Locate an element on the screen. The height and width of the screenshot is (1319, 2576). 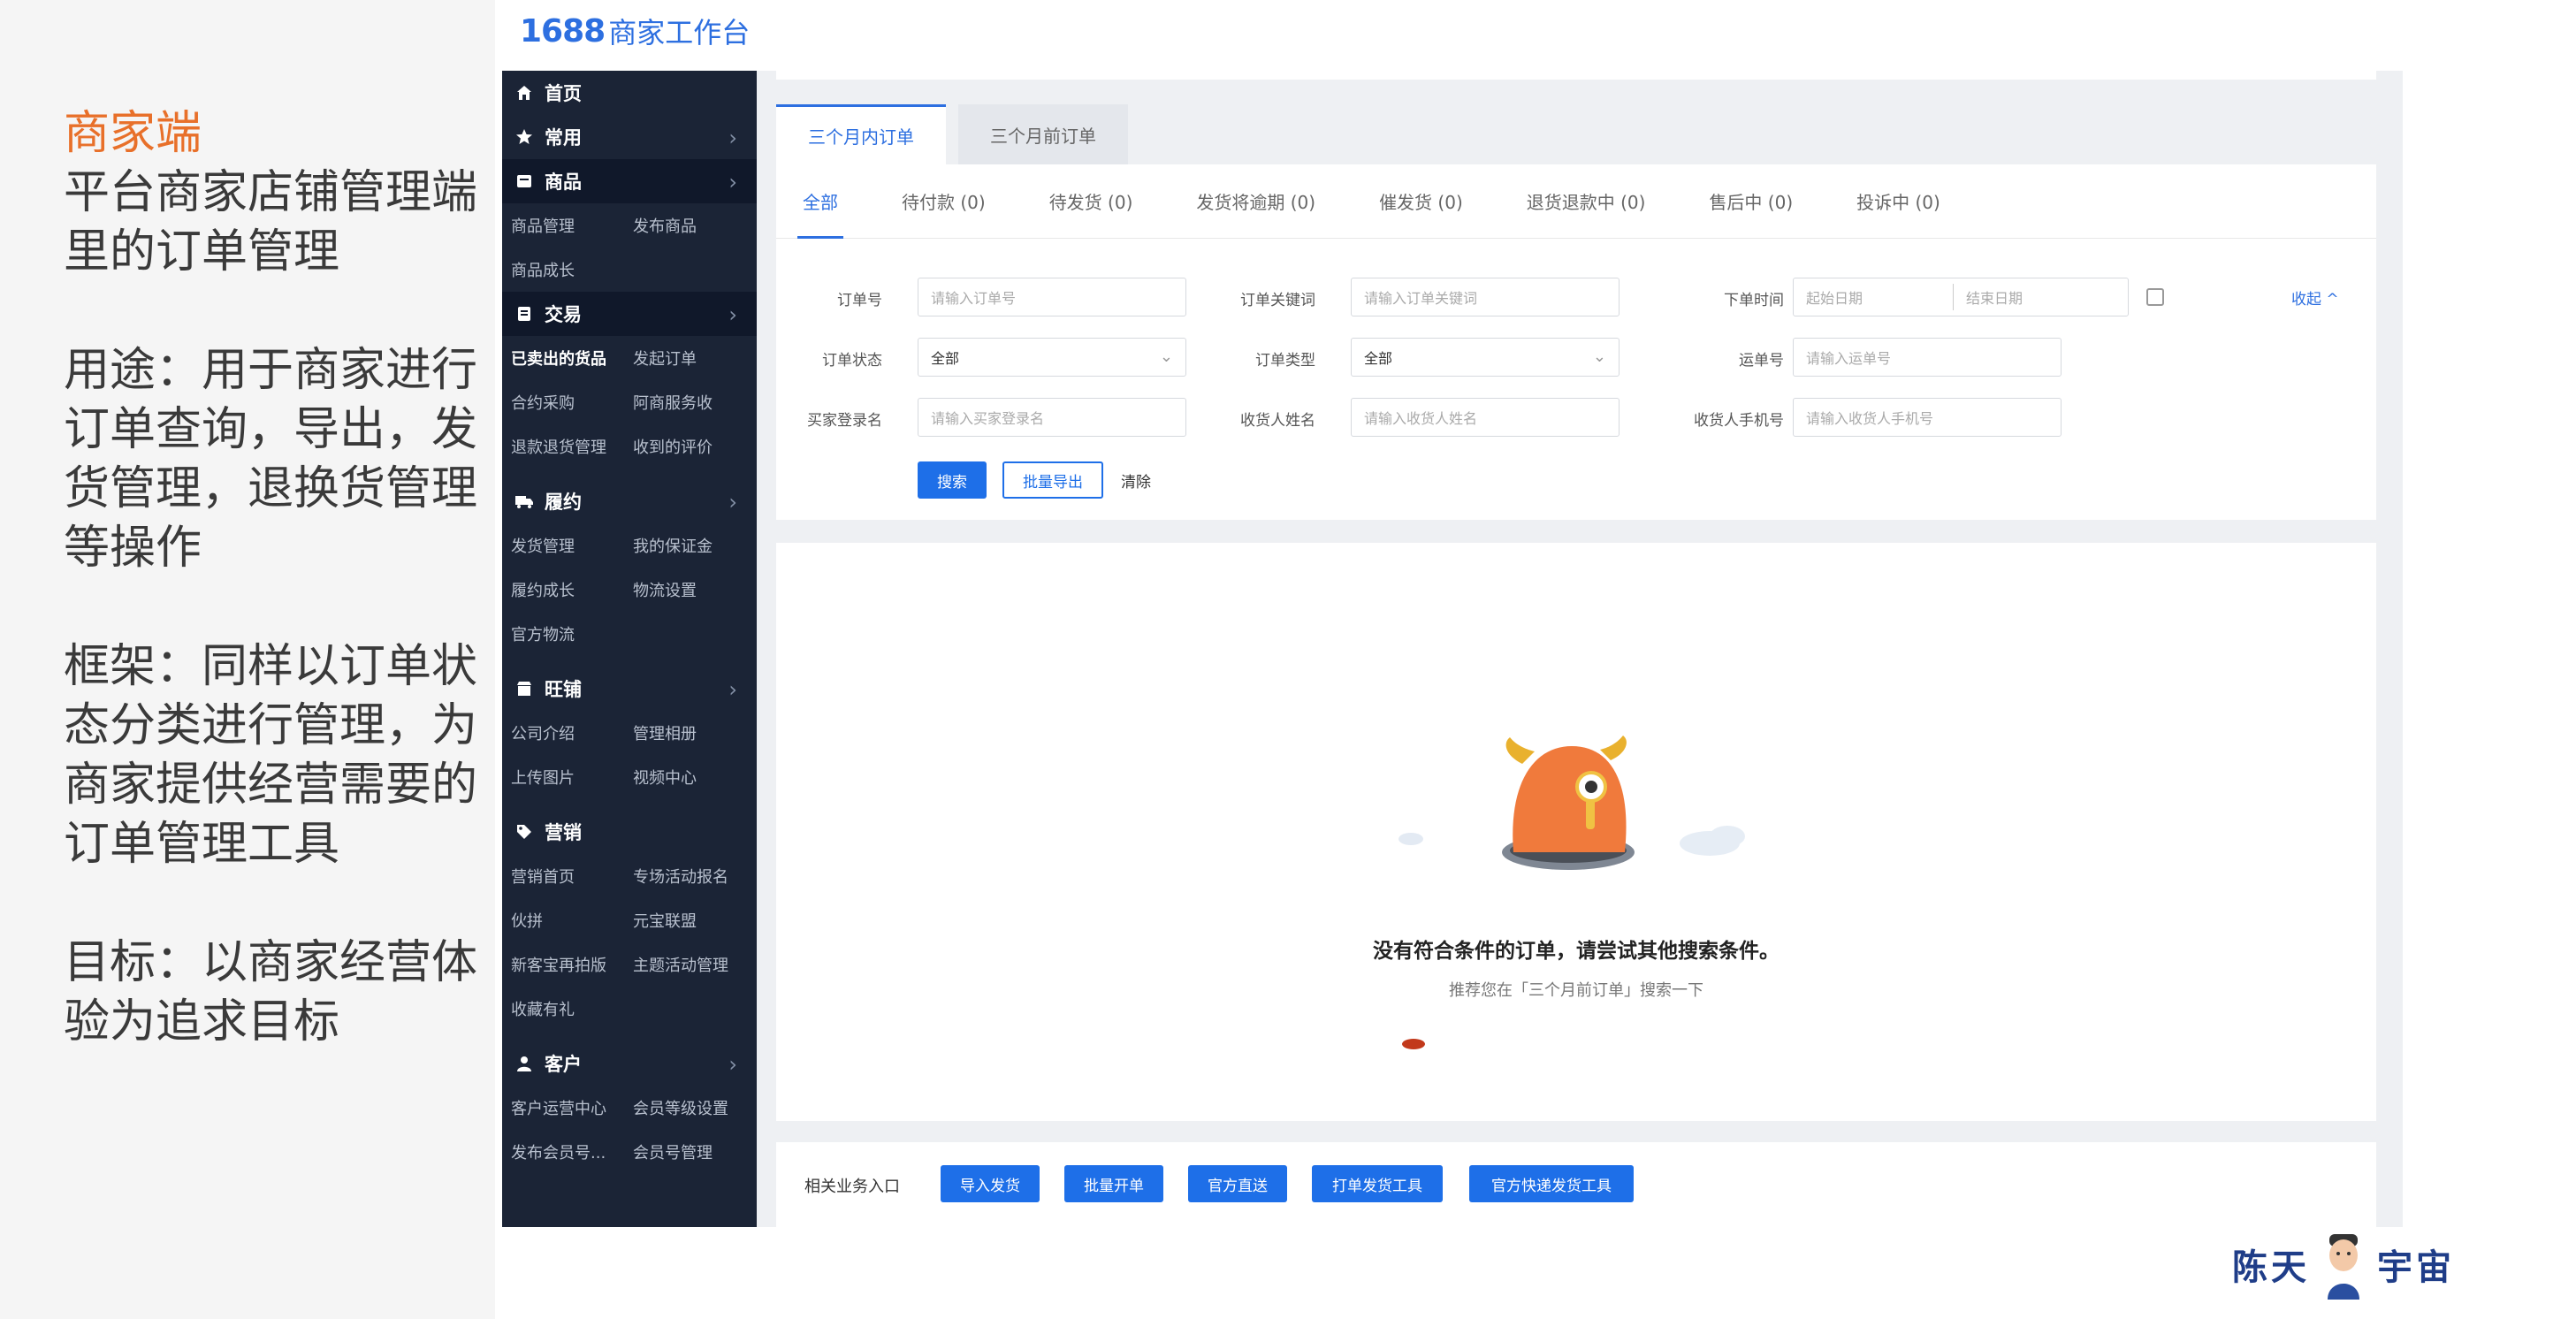
import-shipment-button: 导入发货 is located at coordinates (990, 1183).